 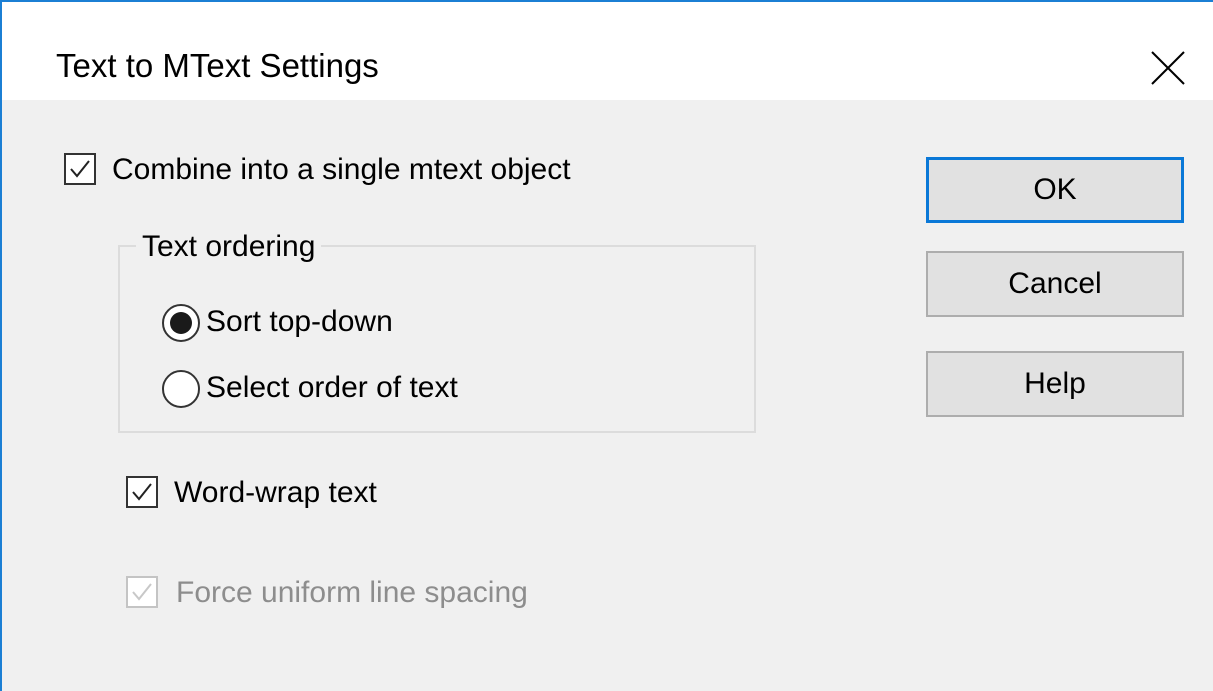 I want to click on select-order-radio, so click(x=181, y=389).